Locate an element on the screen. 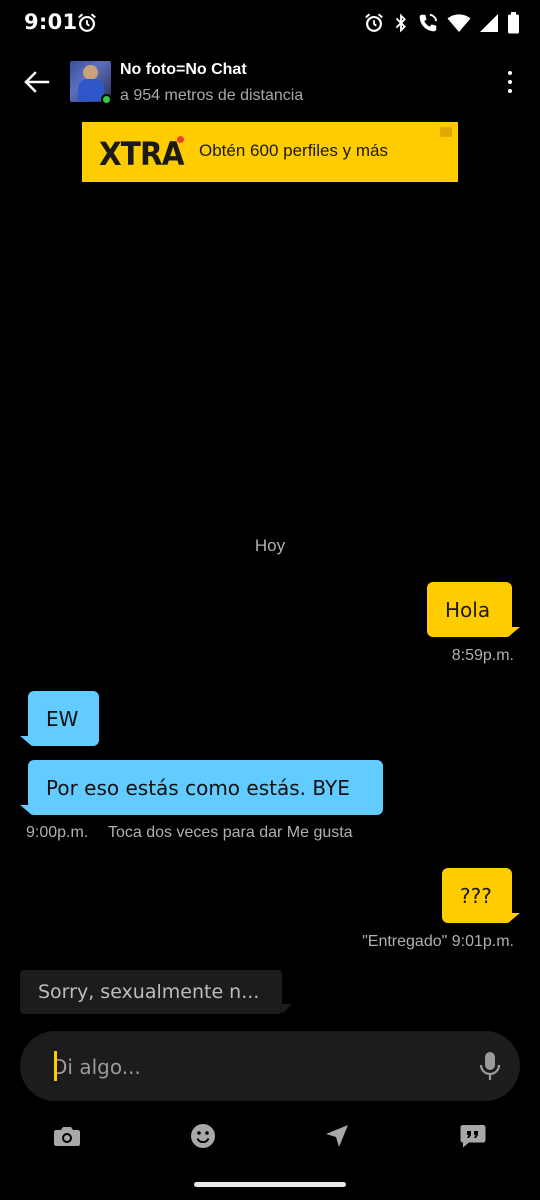 The height and width of the screenshot is (1200, 540). gesture-nav-handle is located at coordinates (270, 1184).